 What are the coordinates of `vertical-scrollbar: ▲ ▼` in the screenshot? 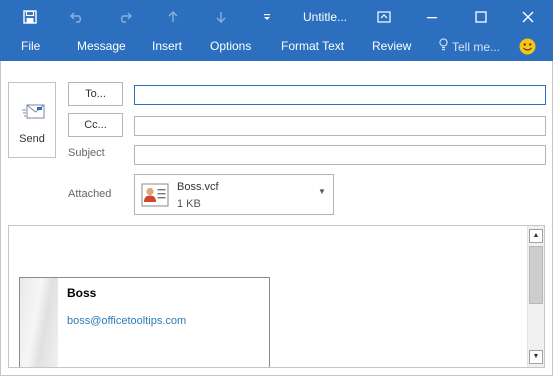 It's located at (535, 296).